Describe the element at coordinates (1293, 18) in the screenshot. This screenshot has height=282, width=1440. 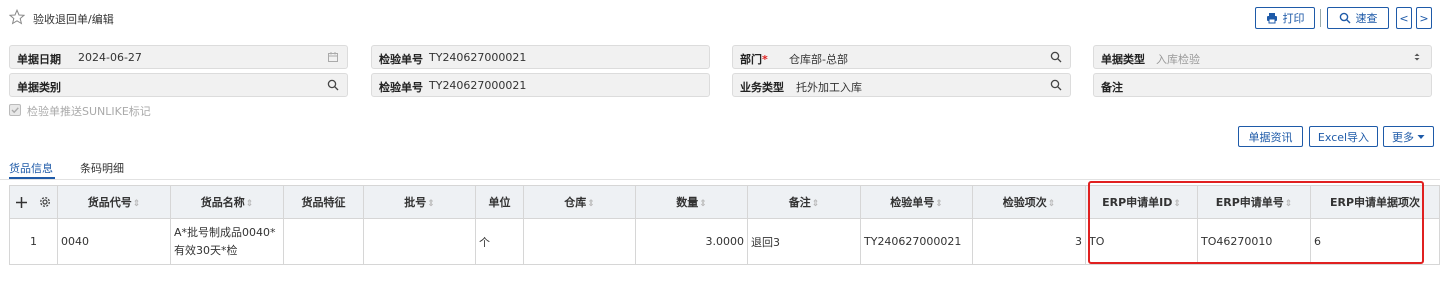
I see `print-label: 打印` at that location.